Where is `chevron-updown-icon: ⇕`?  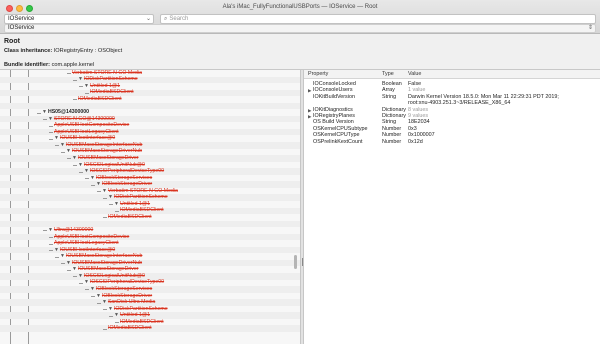
chevron-updown-icon: ⇕ is located at coordinates (590, 28).